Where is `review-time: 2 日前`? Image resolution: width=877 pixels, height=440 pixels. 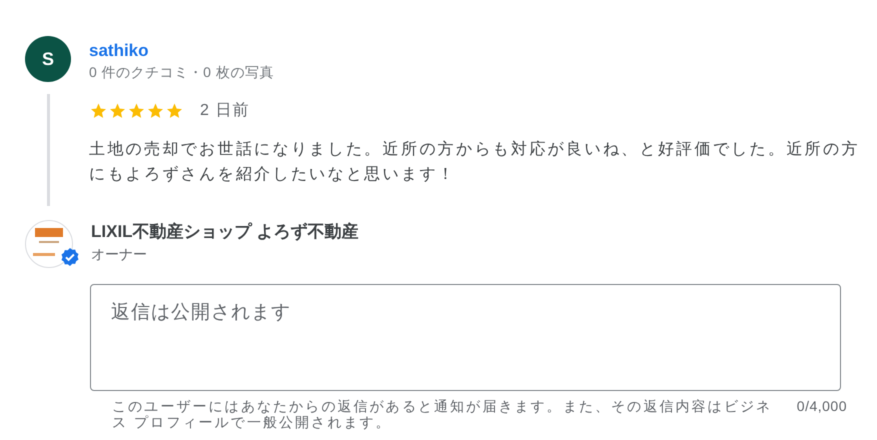
review-time: 2 日前 is located at coordinates (225, 111).